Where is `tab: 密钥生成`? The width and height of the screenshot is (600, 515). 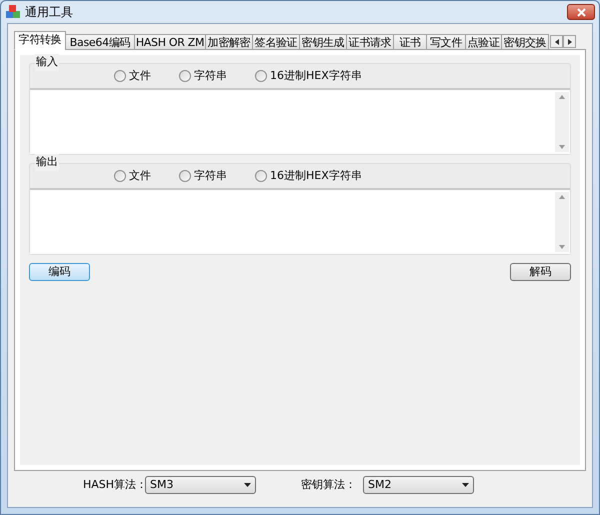
tab: 密钥生成 is located at coordinates (323, 42).